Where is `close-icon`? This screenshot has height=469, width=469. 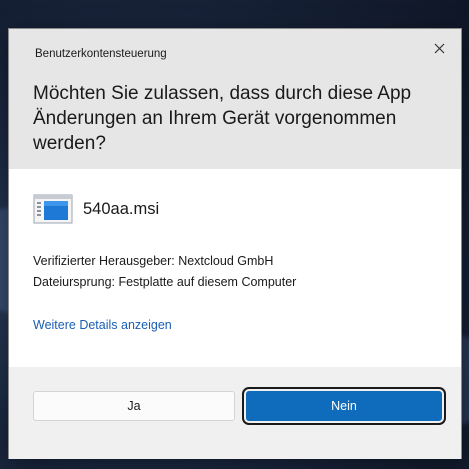
close-icon is located at coordinates (439, 48).